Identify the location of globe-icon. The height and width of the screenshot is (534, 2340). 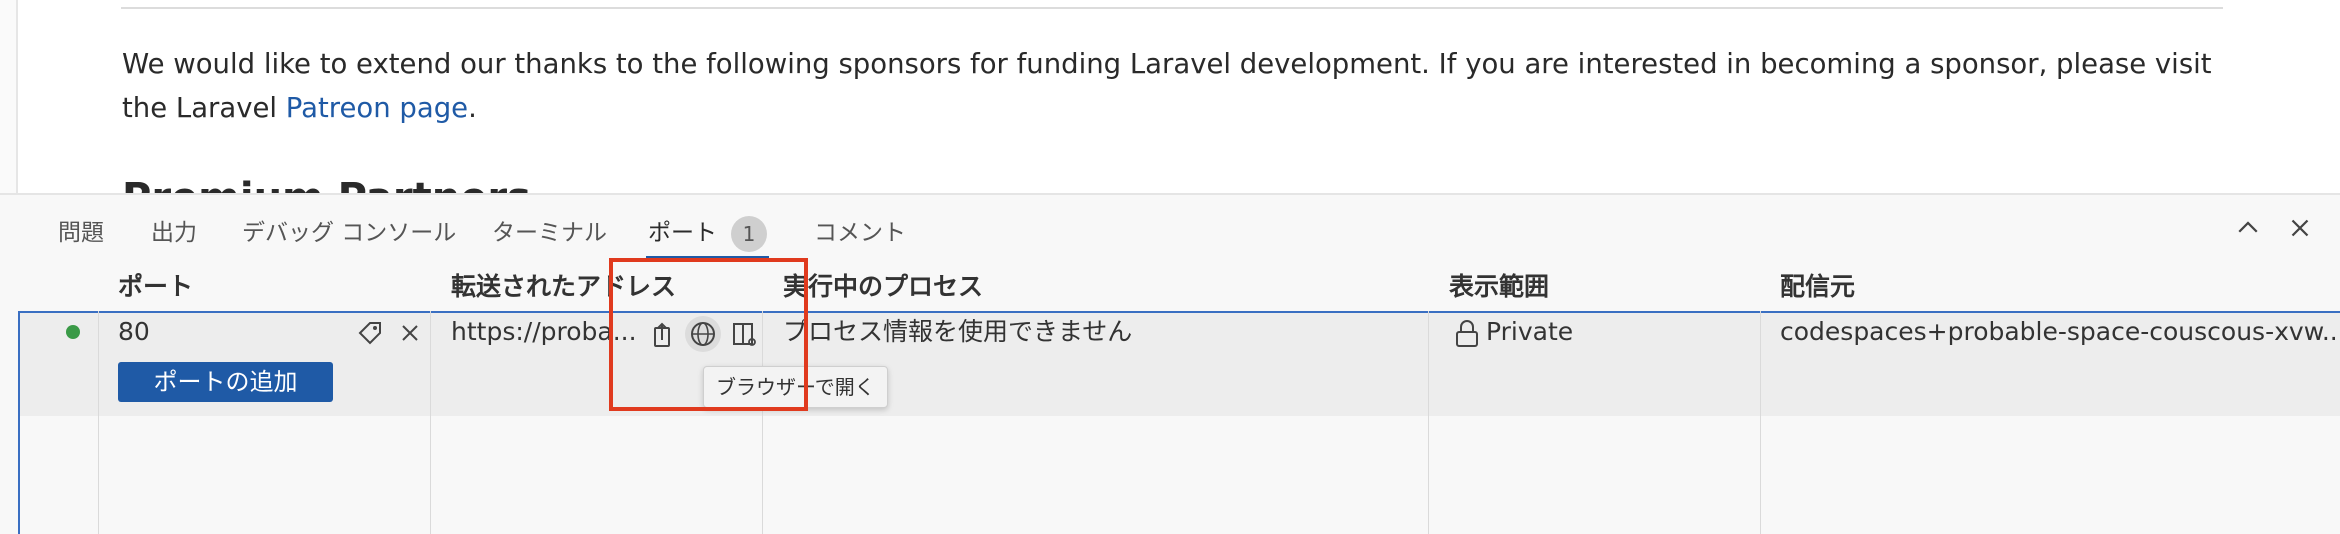
(703, 334).